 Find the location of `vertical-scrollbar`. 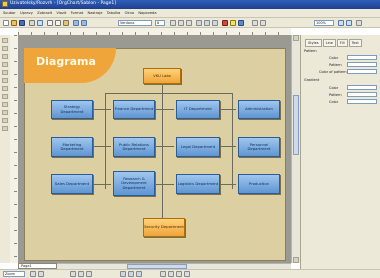

vertical-scrollbar is located at coordinates (295, 149).